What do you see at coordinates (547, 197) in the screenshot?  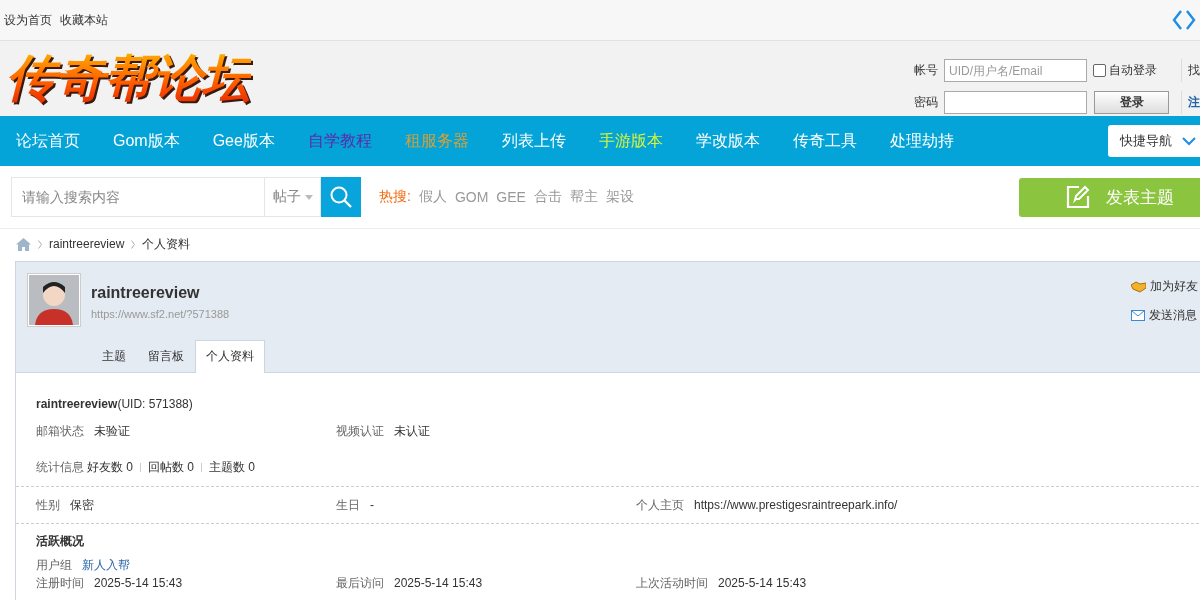 I see `hot-search-link: 合击` at bounding box center [547, 197].